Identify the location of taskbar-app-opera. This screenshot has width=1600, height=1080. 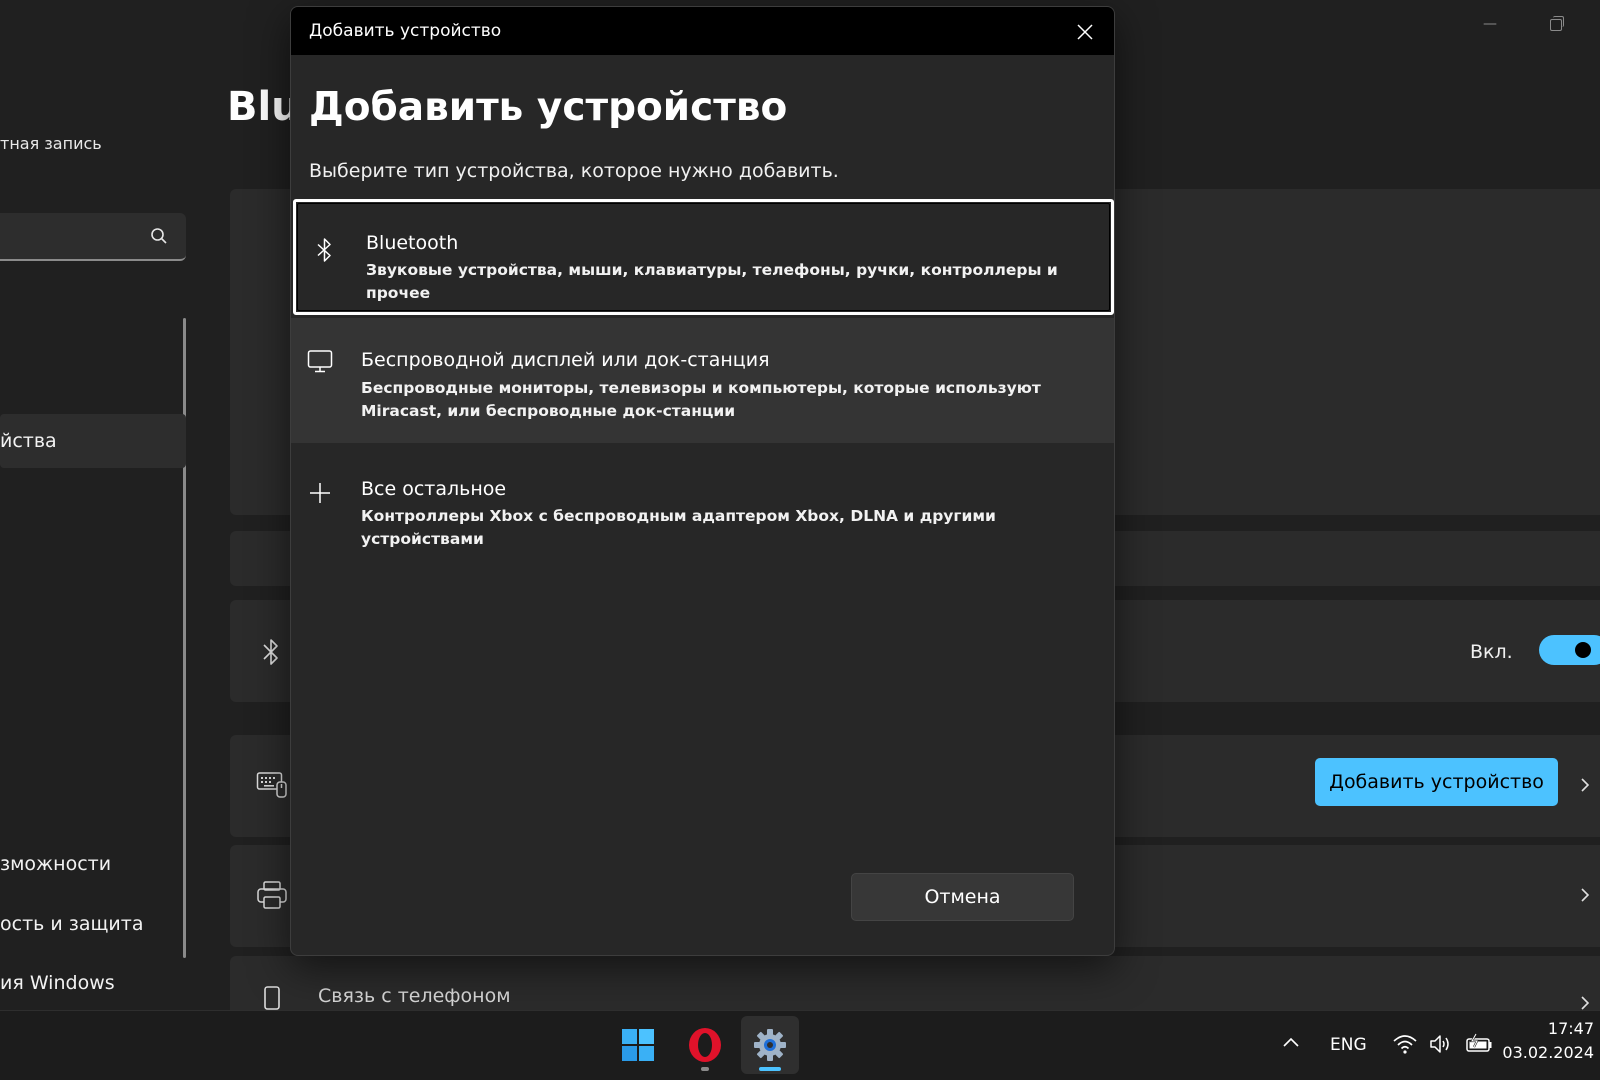
(705, 1045).